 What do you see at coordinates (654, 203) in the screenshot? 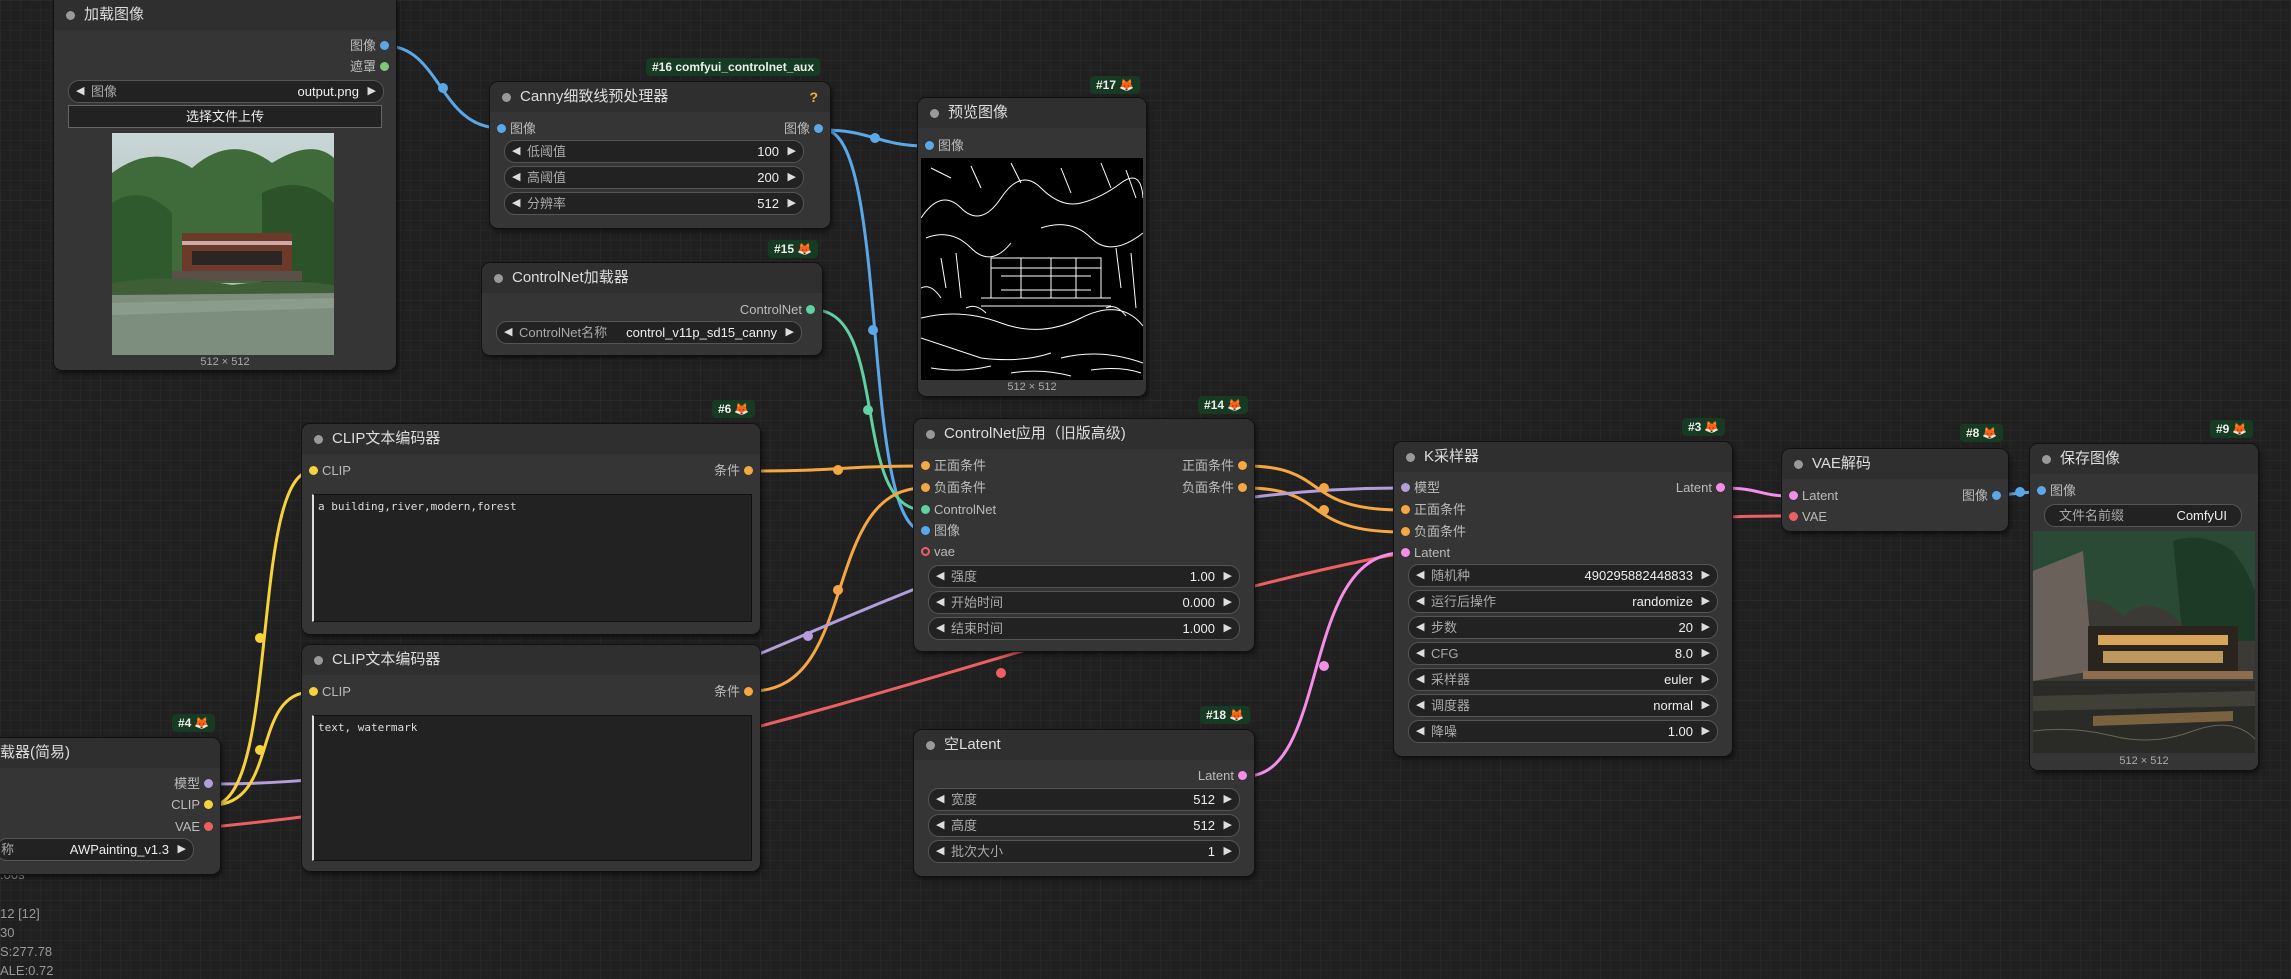
I see `resolution-widget: ◀ 分辨率 512 ▶` at bounding box center [654, 203].